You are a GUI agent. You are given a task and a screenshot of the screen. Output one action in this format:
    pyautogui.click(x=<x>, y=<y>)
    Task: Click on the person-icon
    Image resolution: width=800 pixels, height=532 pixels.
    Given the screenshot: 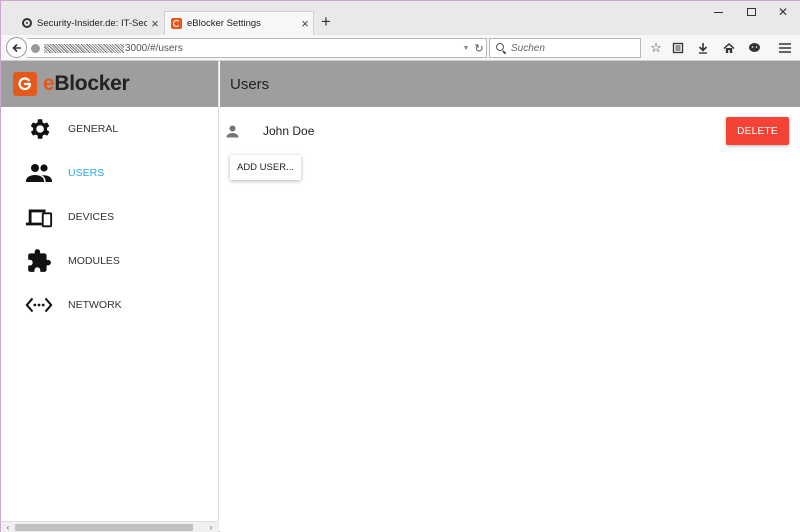 What is the action you would take?
    pyautogui.click(x=232, y=134)
    